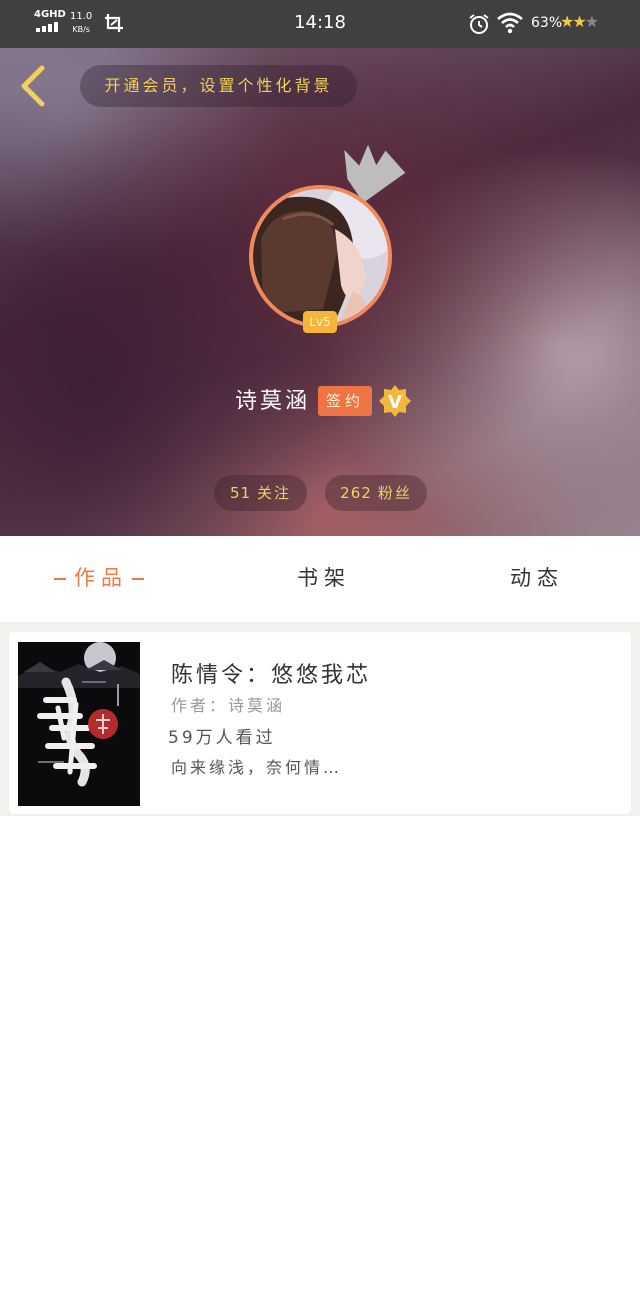  Describe the element at coordinates (218, 86) in the screenshot. I see `vip-background-button: 开通会员，设置个性化背景` at that location.